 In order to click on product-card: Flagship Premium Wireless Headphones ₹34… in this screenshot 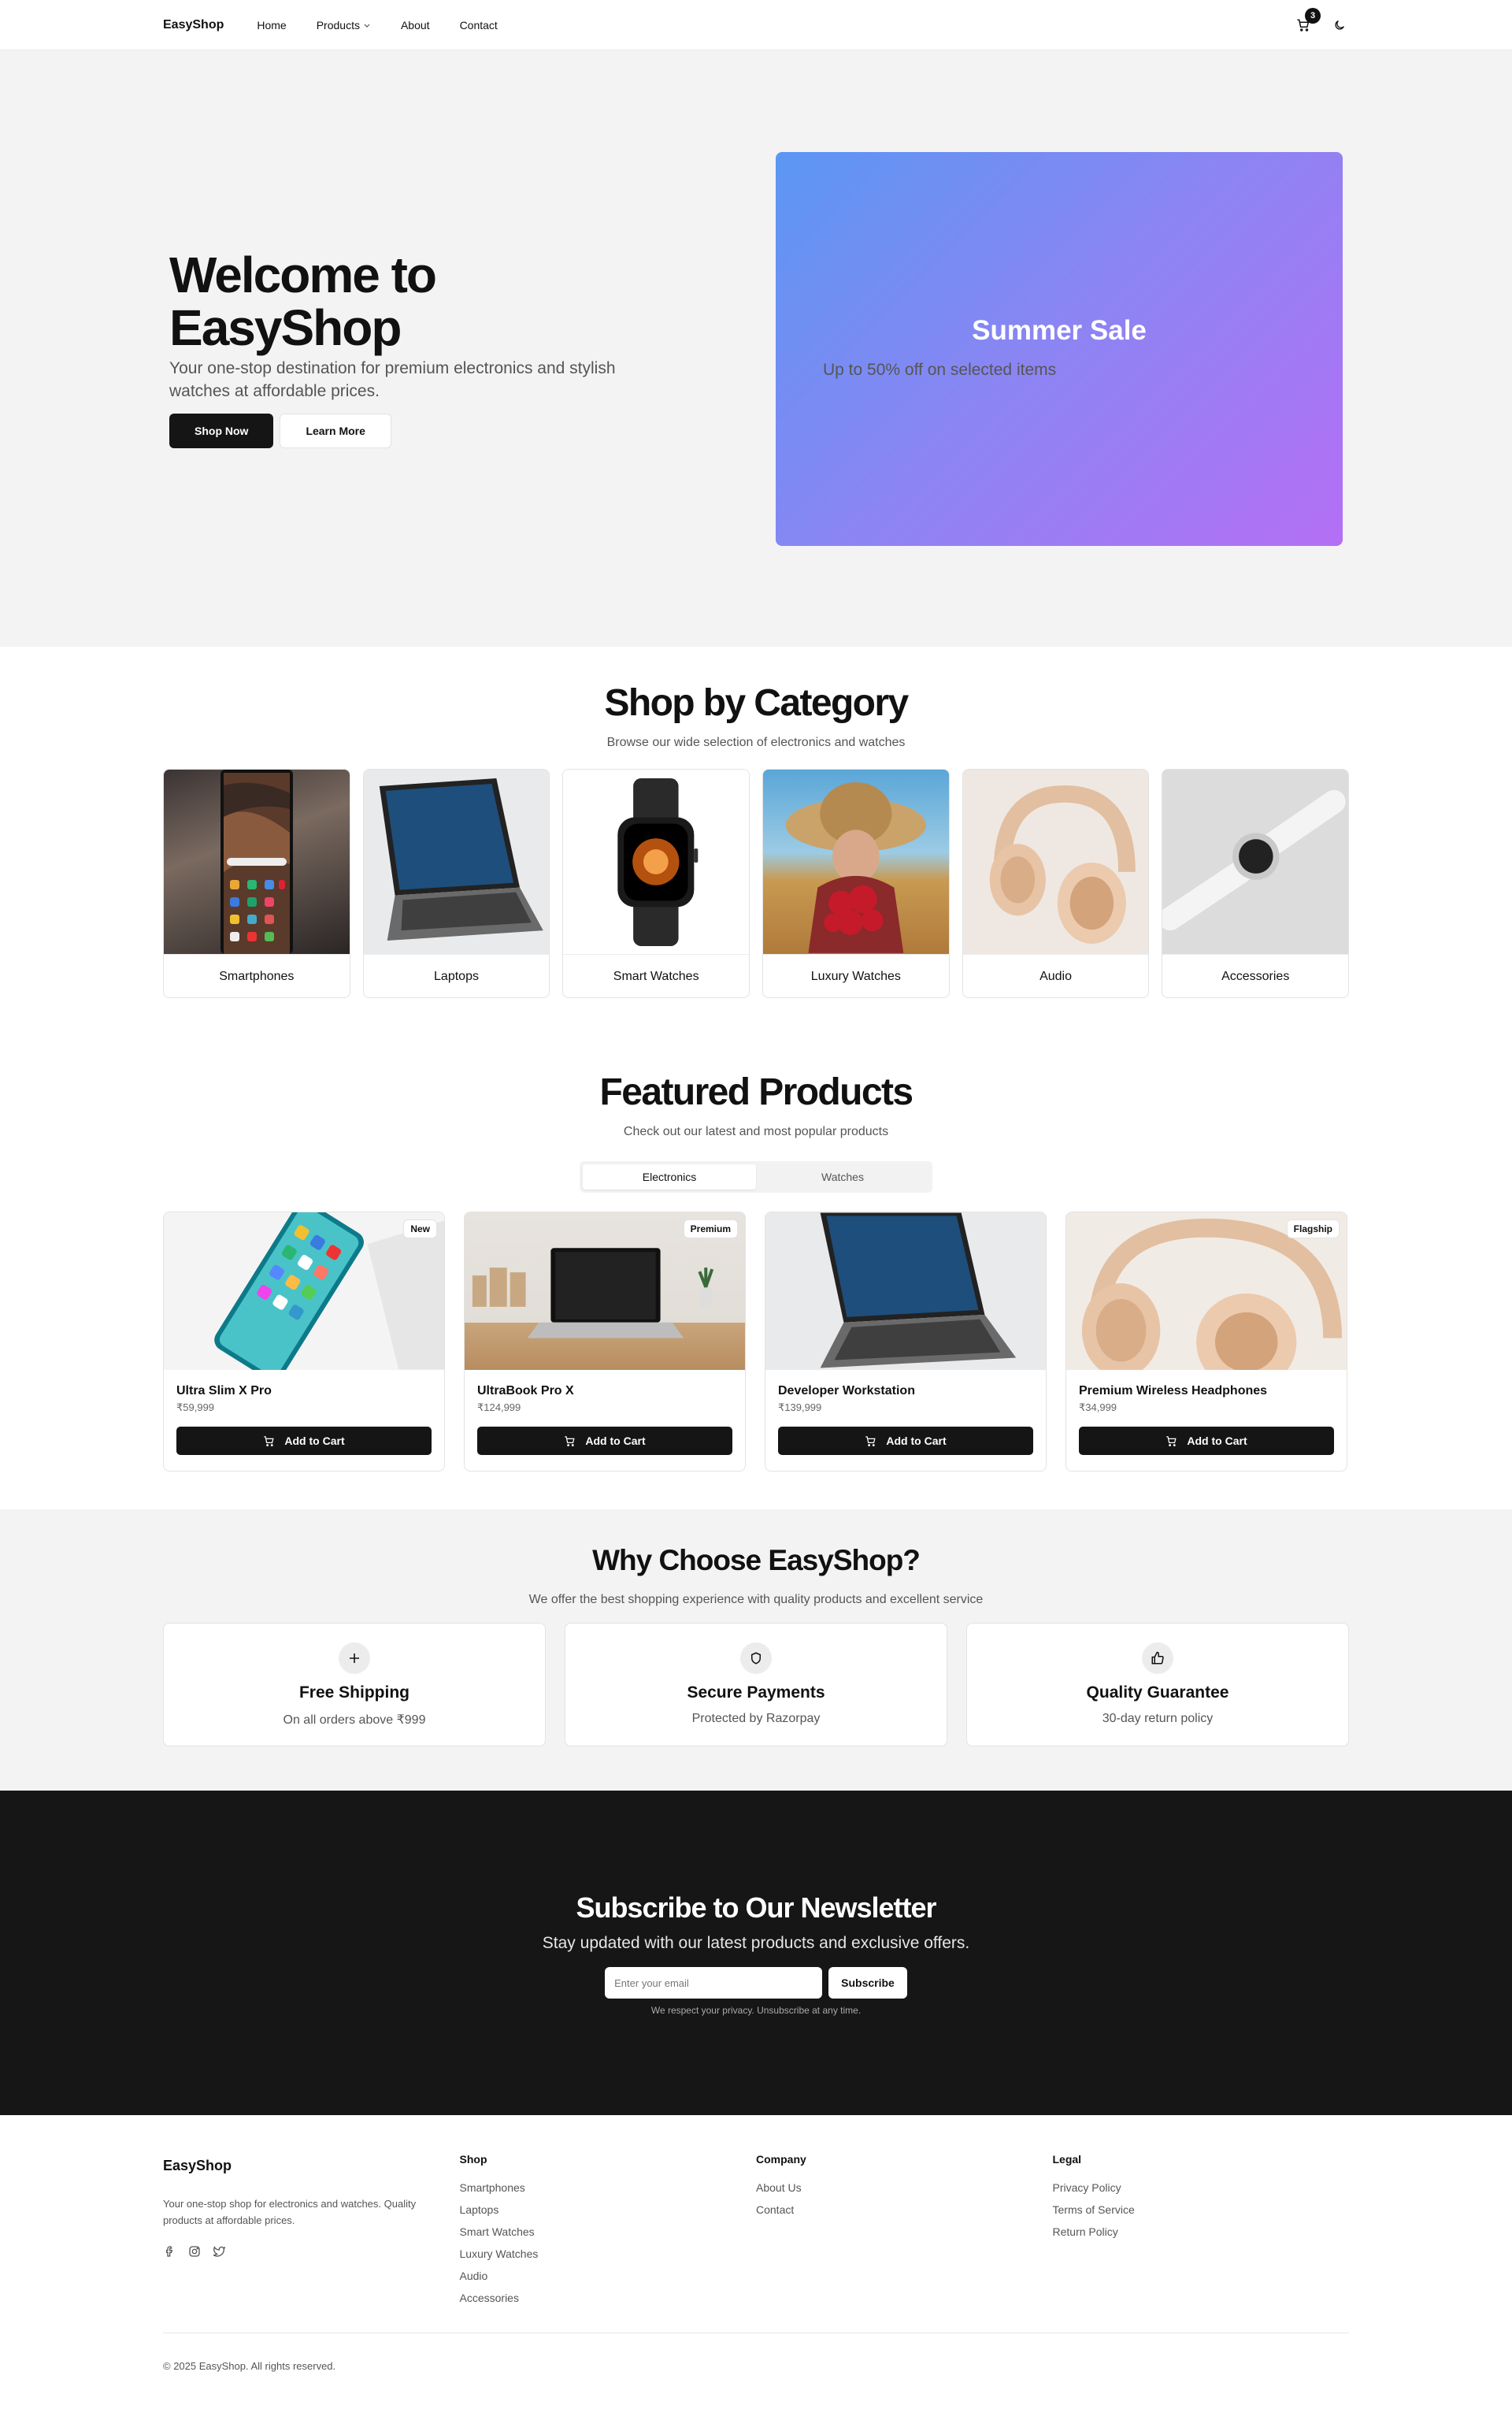, I will do `click(1206, 1342)`.